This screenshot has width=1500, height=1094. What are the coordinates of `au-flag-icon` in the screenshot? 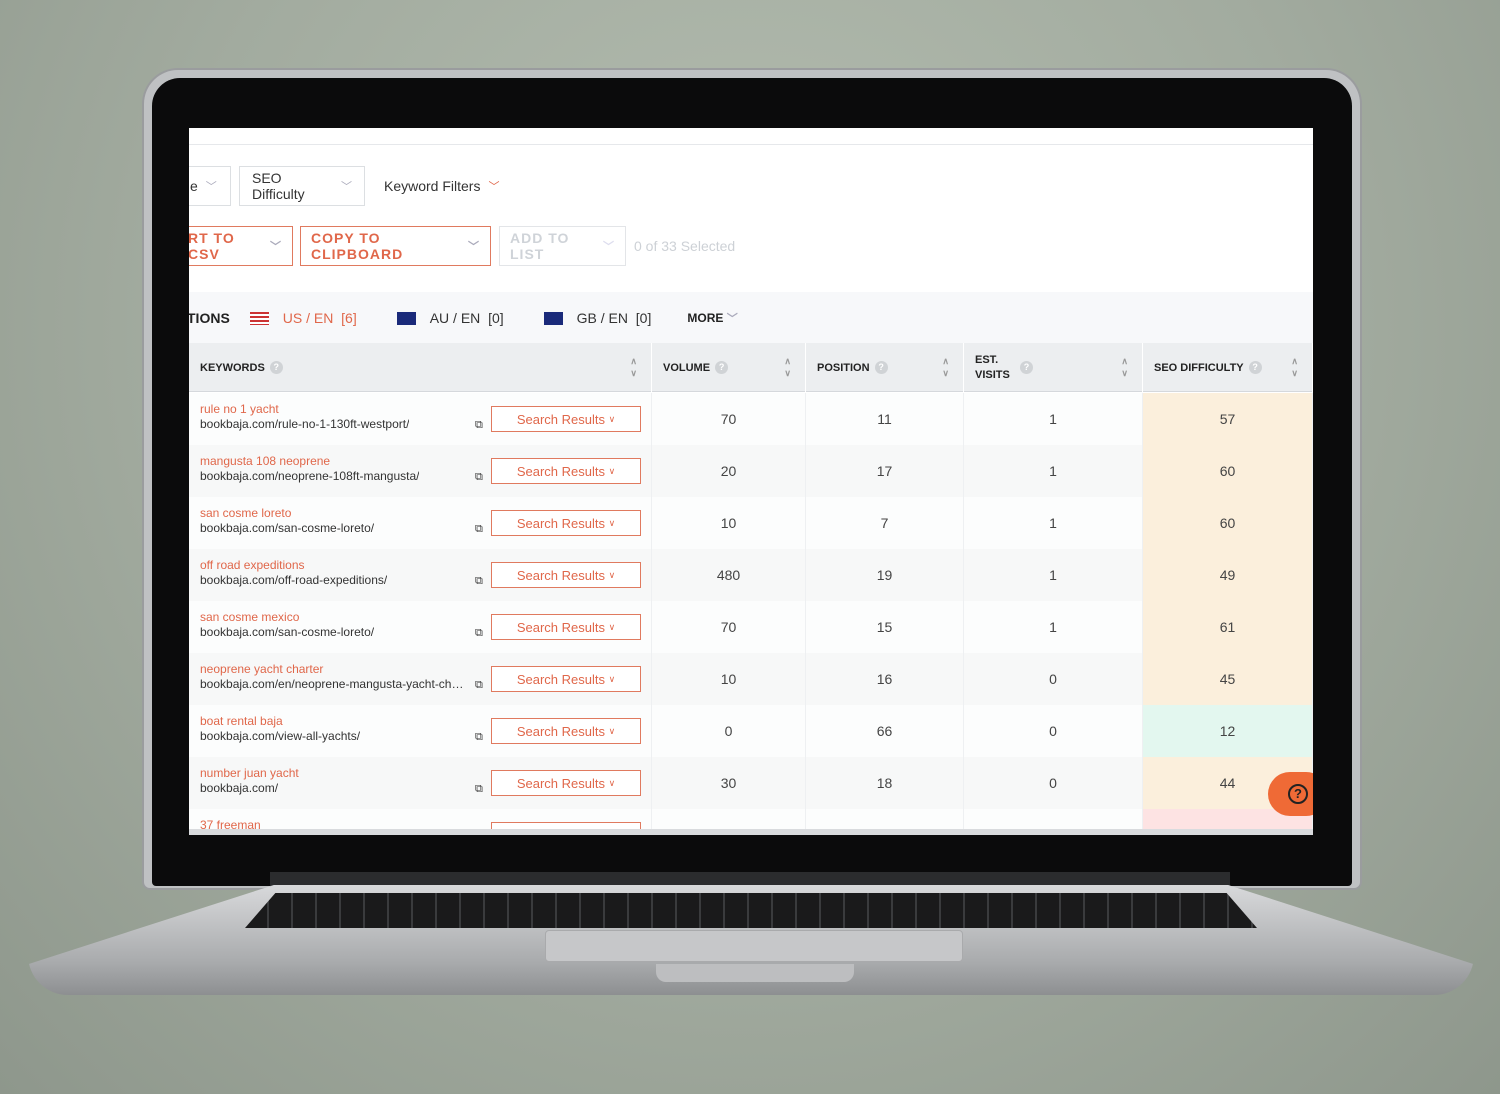 It's located at (406, 319).